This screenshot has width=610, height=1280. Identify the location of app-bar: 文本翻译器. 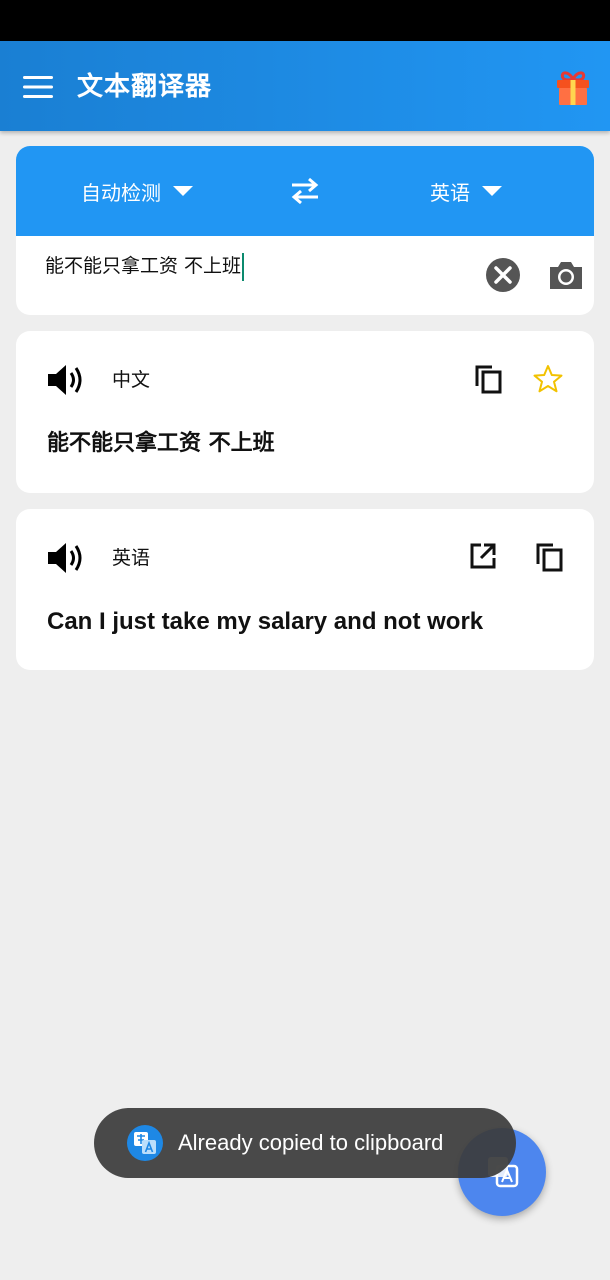
(305, 86).